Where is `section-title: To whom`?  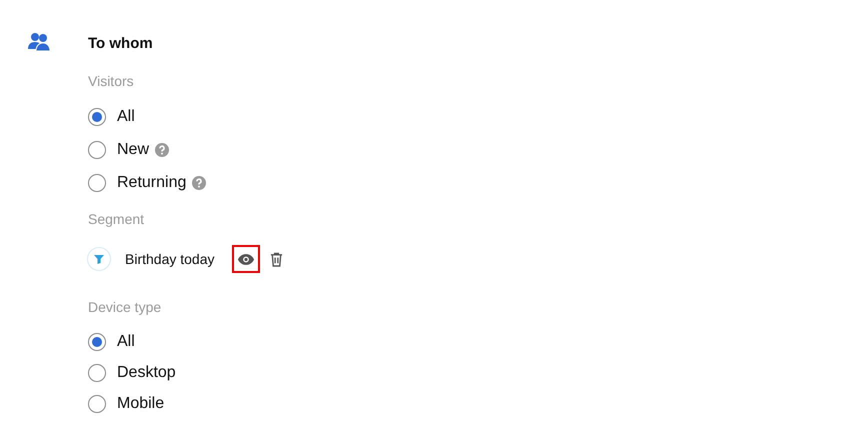 section-title: To whom is located at coordinates (121, 44).